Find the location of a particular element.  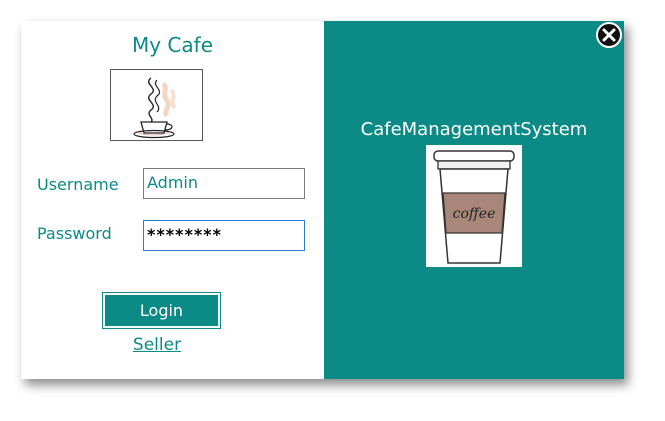

close-button is located at coordinates (609, 35).